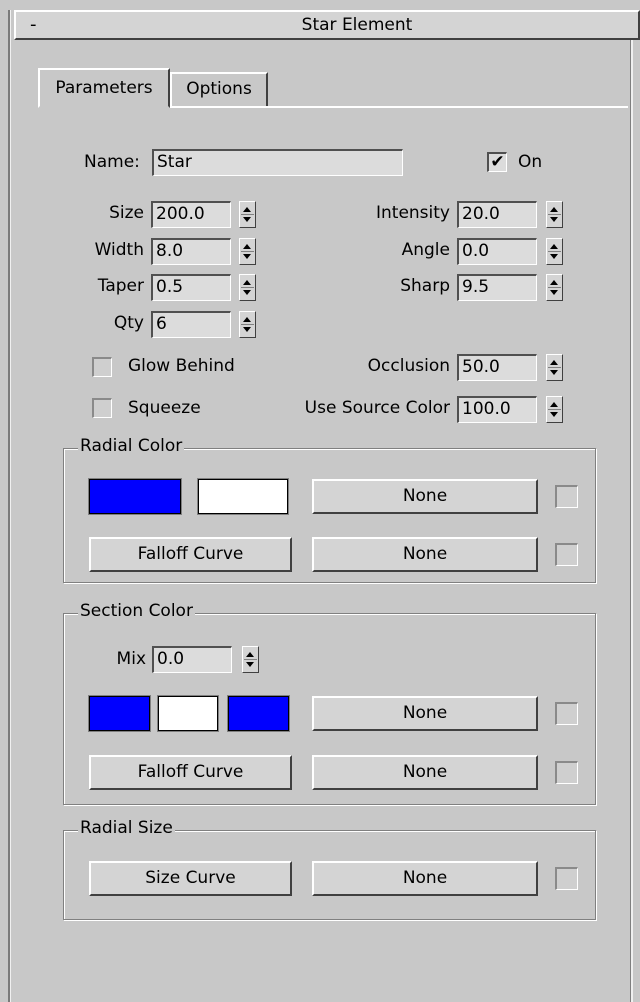  What do you see at coordinates (128, 323) in the screenshot?
I see `qty-label: Qty` at bounding box center [128, 323].